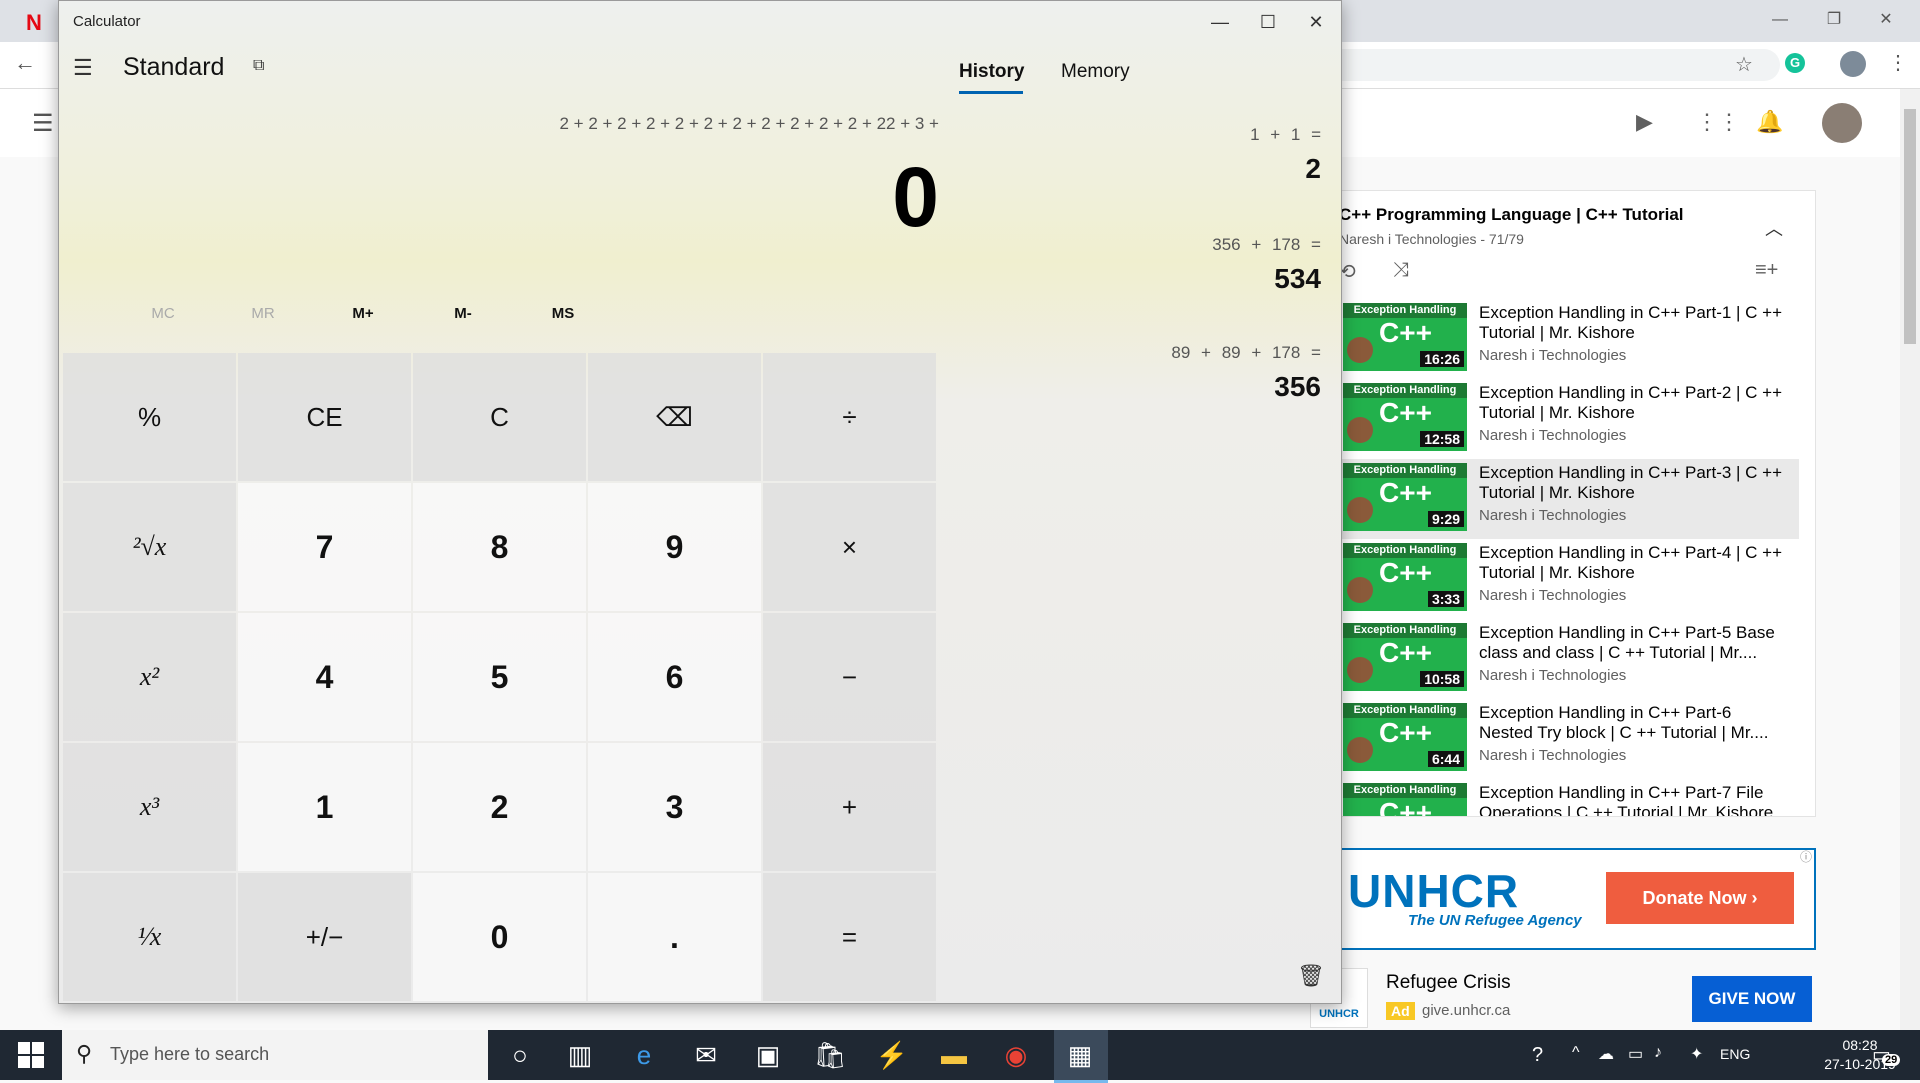  I want to click on digit-5-button: 5, so click(499, 677).